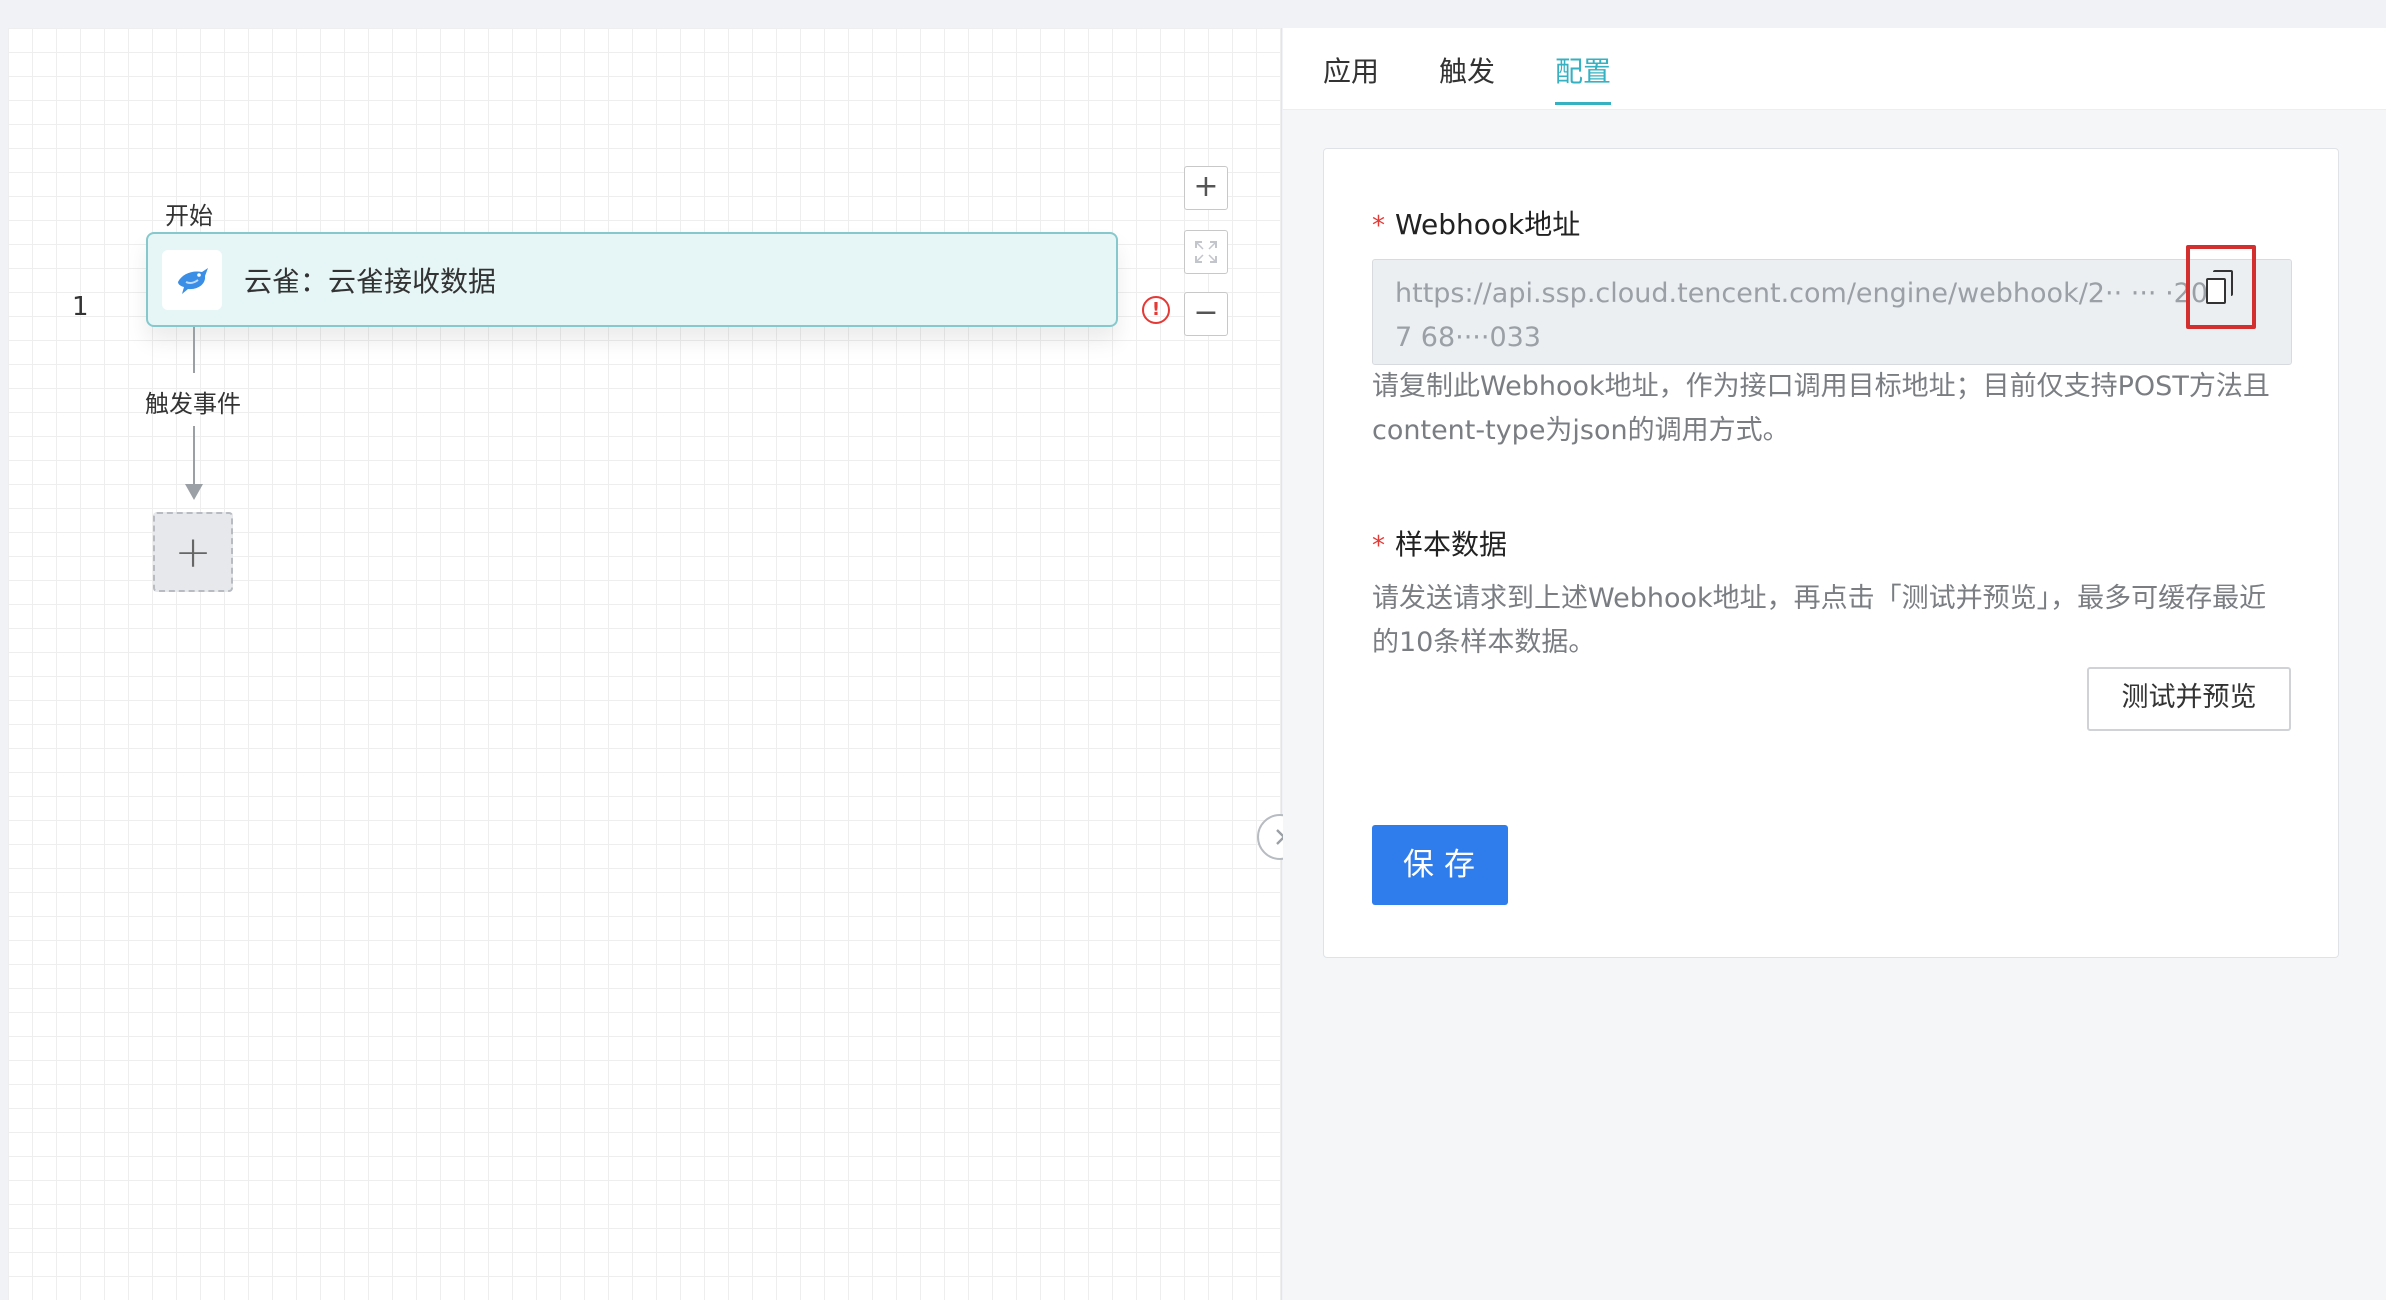 The image size is (2386, 1300). I want to click on tab-bar: 应用 触发 配置, so click(1834, 69).